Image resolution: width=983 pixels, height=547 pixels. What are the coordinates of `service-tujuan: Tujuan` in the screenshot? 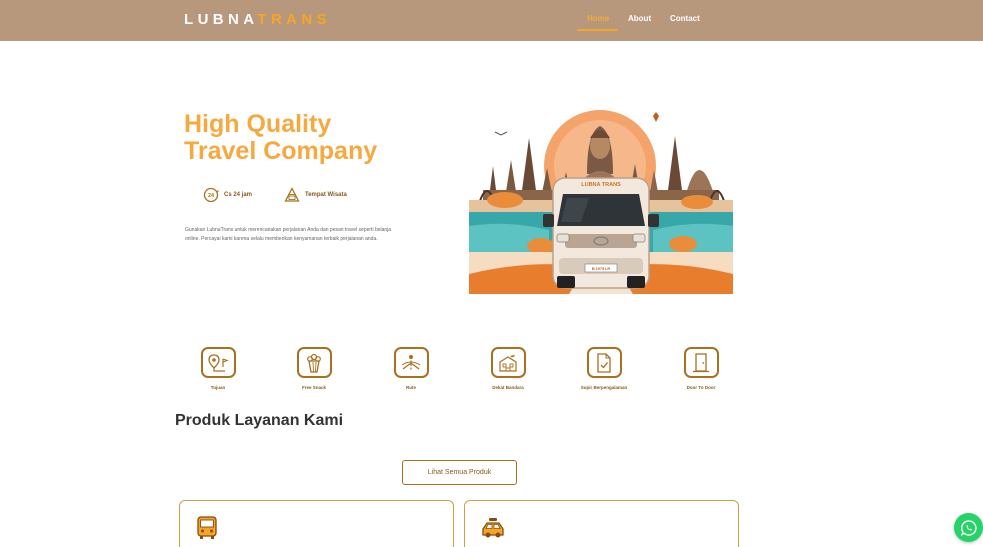 It's located at (218, 368).